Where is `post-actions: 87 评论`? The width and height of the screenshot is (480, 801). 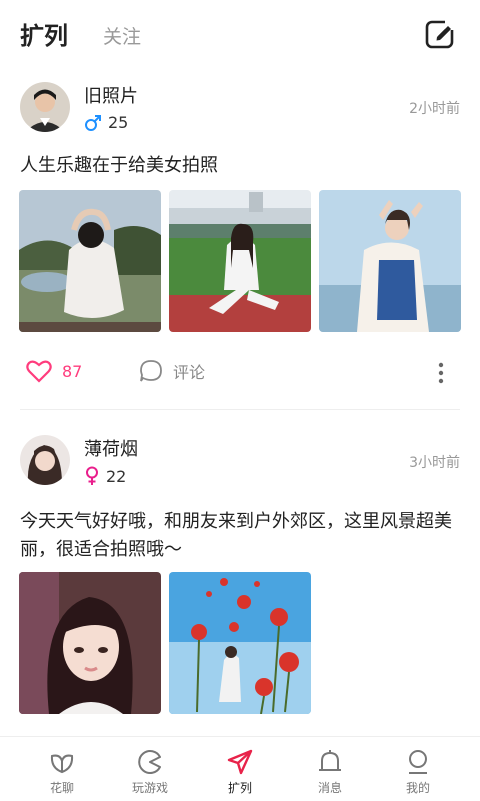
post-actions: 87 评论 is located at coordinates (240, 371).